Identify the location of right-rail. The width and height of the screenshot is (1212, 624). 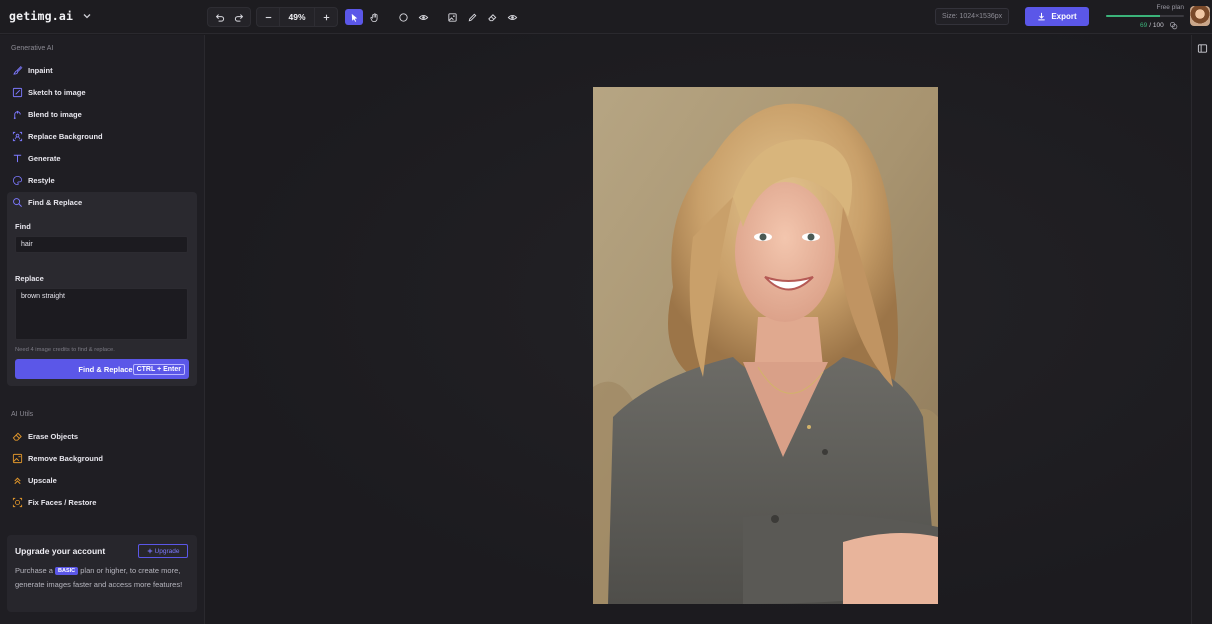
(1201, 329).